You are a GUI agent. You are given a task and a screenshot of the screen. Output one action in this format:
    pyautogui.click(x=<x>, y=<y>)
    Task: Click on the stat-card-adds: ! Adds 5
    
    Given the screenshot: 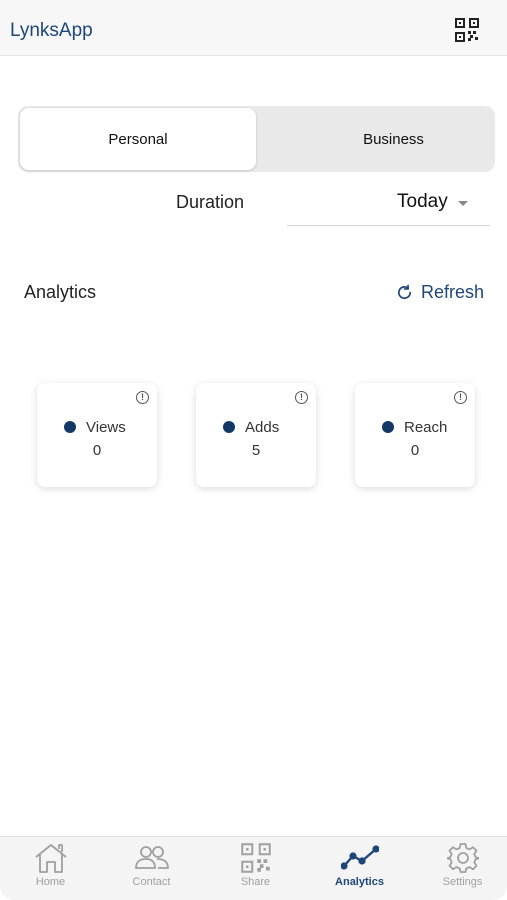 What is the action you would take?
    pyautogui.click(x=256, y=435)
    